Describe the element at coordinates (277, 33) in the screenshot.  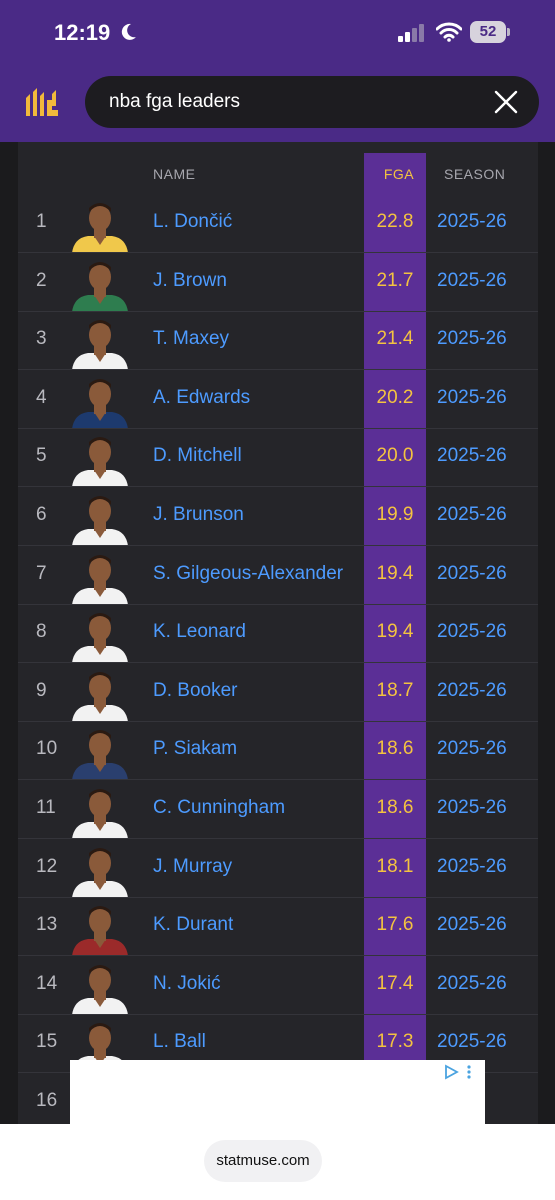
I see `status-bar: 12:19 52` at that location.